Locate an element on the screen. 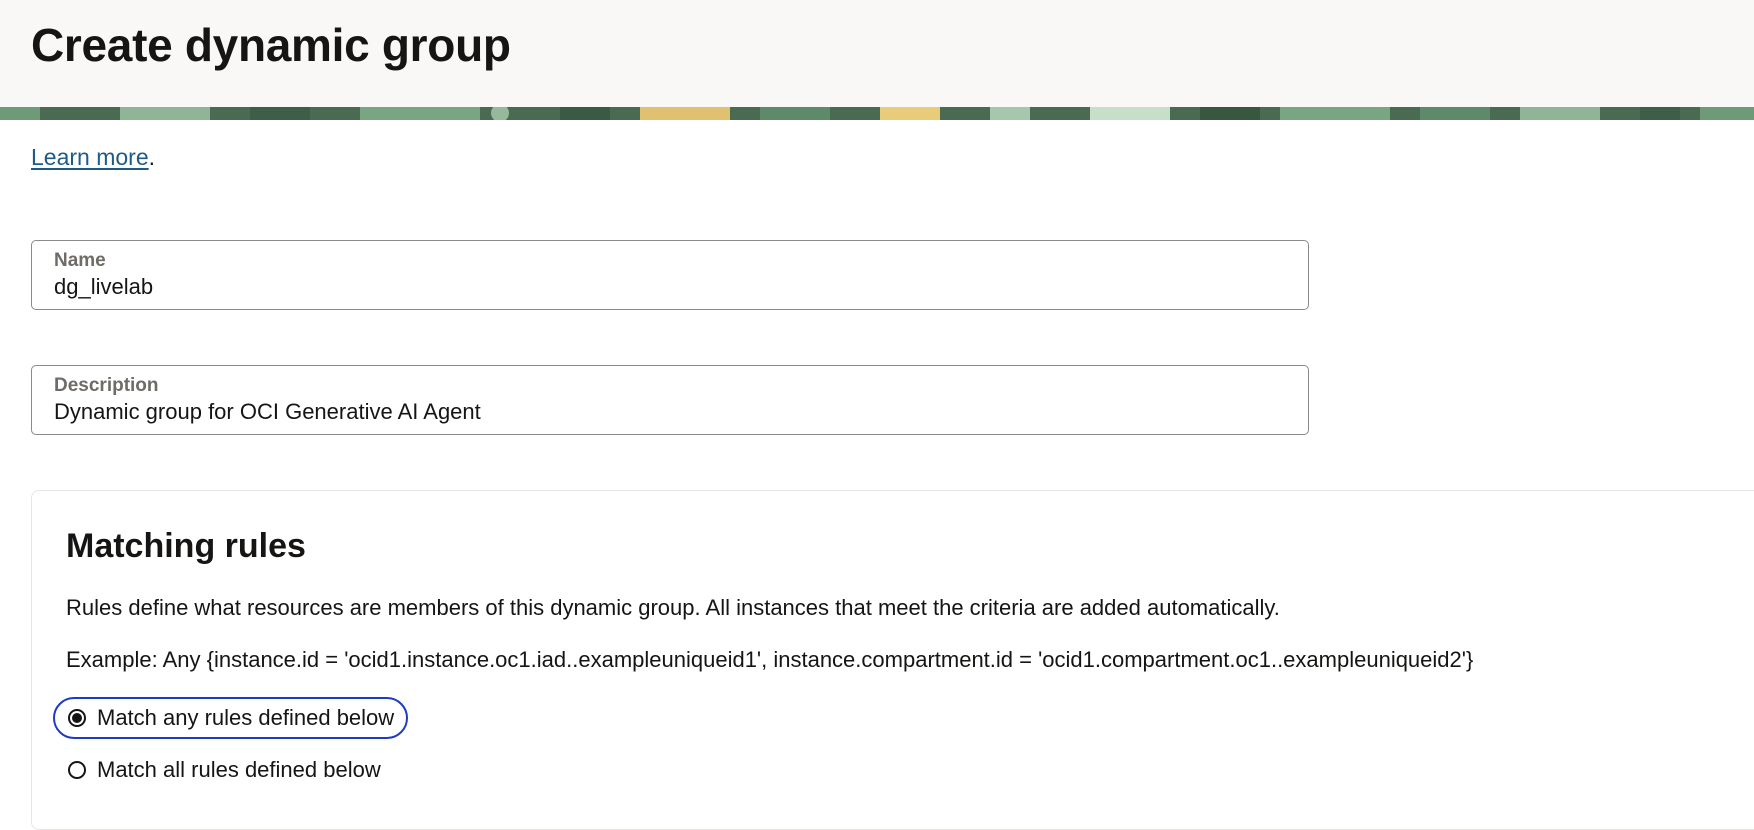  page-title: Create dynamic group is located at coordinates (271, 45).